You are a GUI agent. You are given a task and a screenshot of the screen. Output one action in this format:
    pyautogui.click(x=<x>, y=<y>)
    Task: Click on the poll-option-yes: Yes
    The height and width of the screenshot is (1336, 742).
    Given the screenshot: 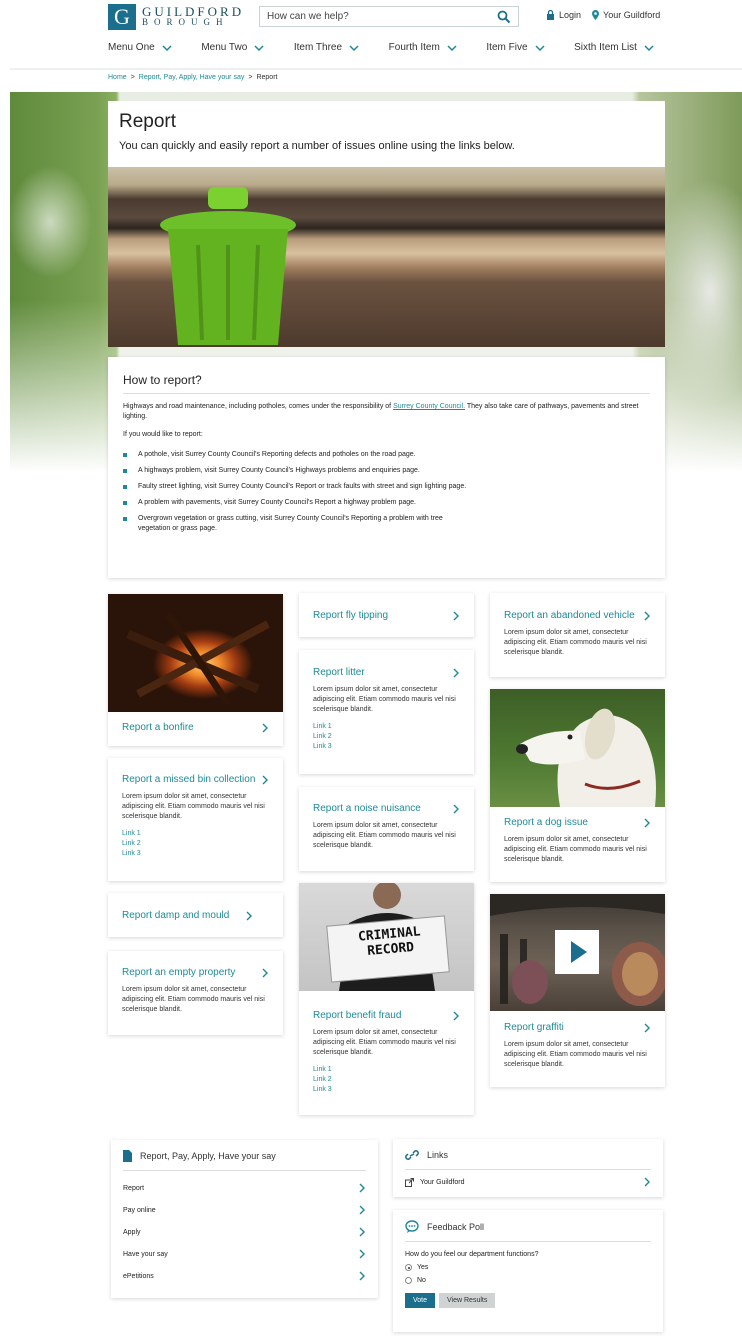 What is the action you would take?
    pyautogui.click(x=528, y=1267)
    